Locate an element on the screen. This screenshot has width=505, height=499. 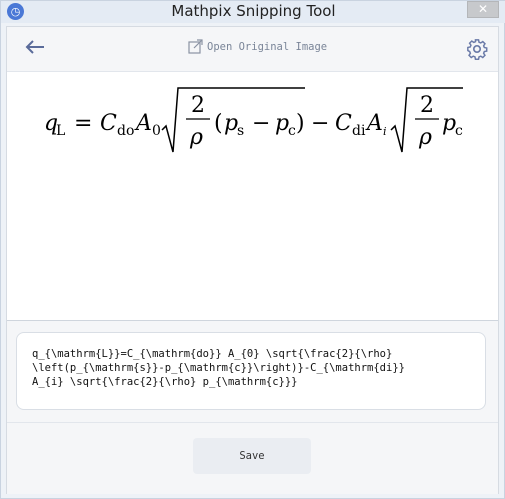
formula-symbol: ) is located at coordinates (300, 123).